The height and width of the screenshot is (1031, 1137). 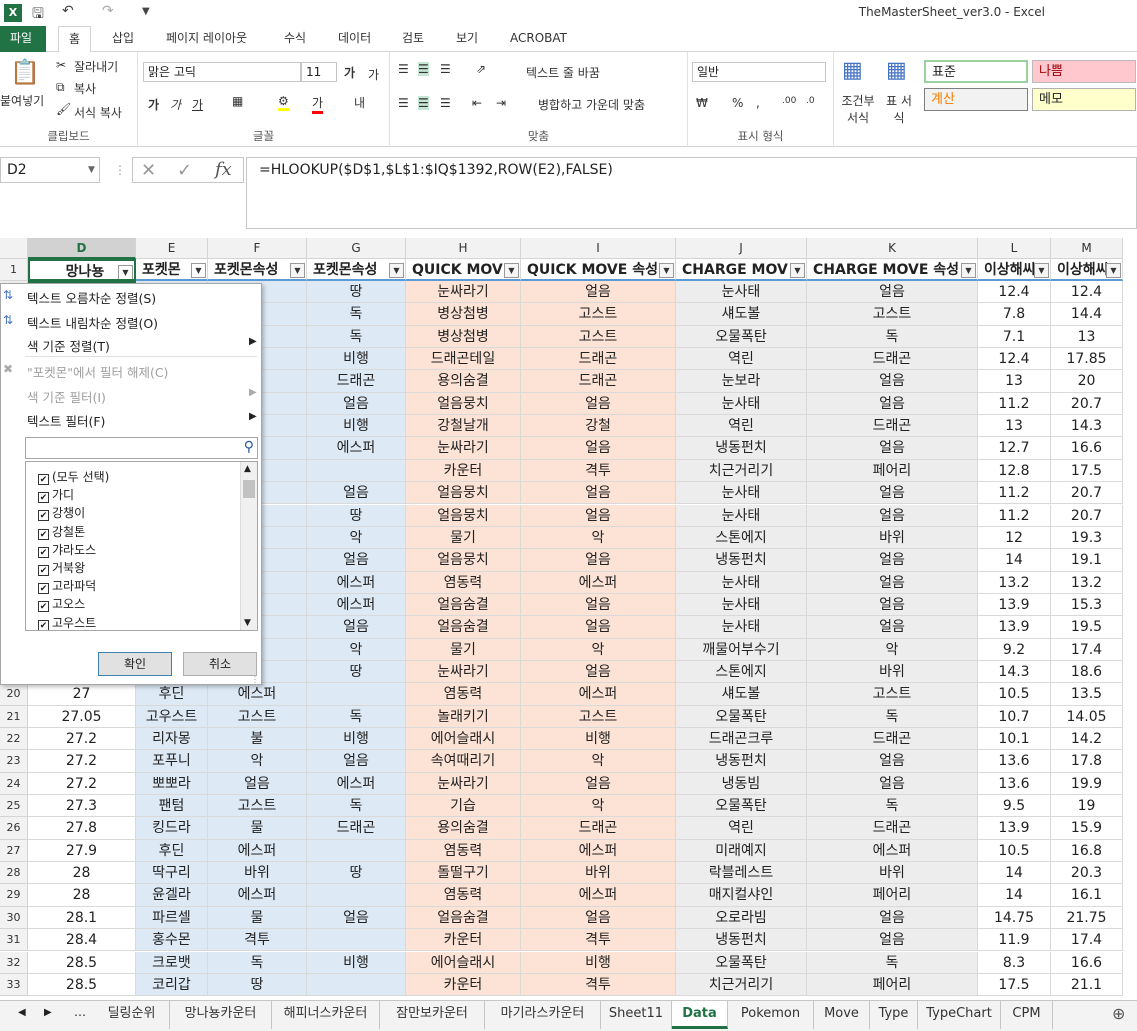 I want to click on filter-checkbox-item: ✔ 강챙이, so click(x=61, y=513).